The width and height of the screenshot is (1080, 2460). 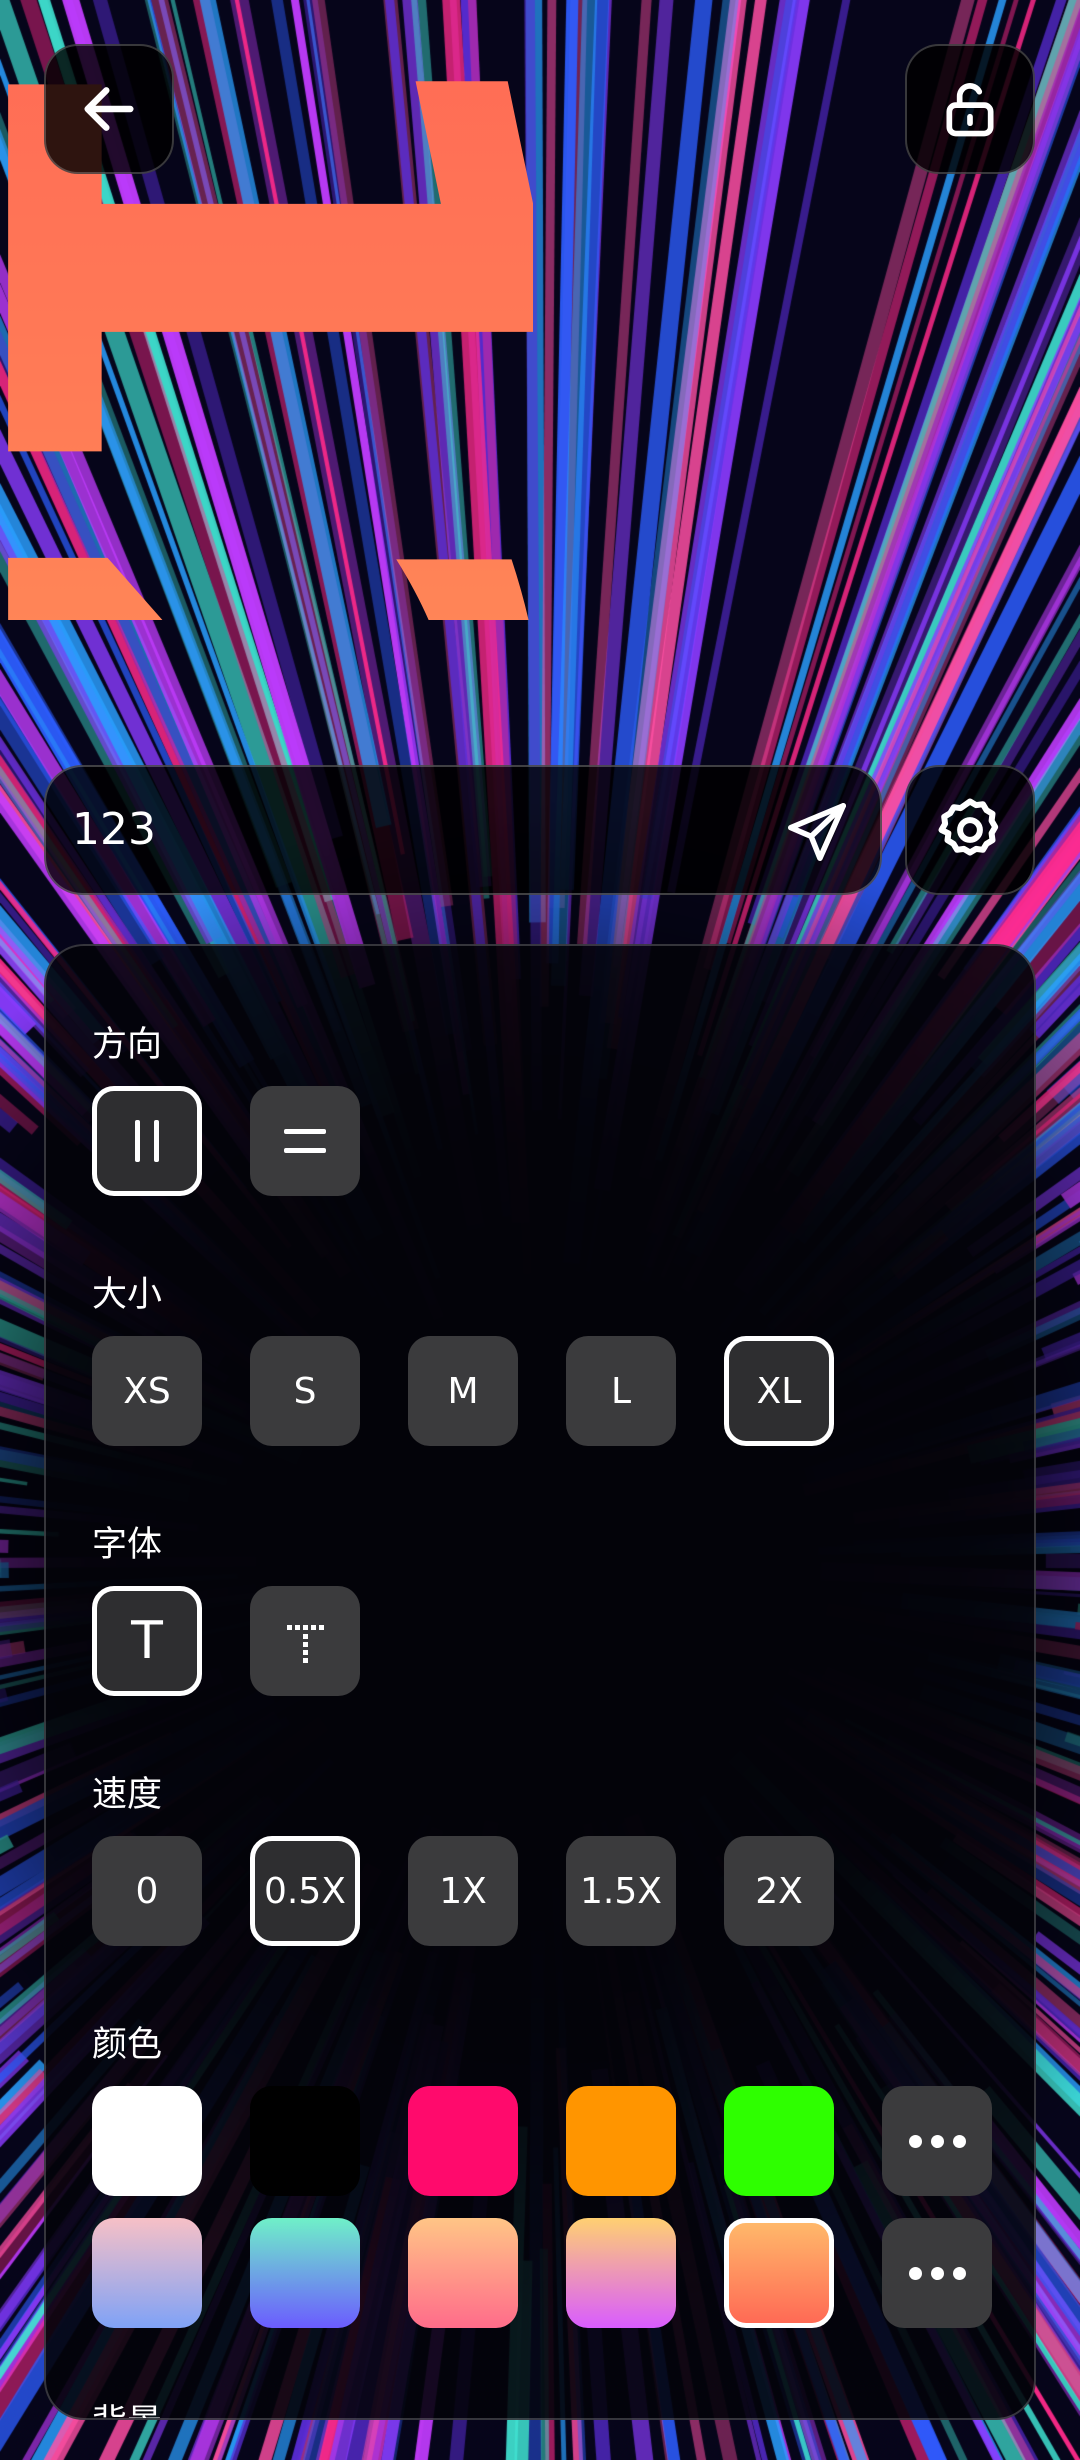 I want to click on unlock-icon, so click(x=970, y=110).